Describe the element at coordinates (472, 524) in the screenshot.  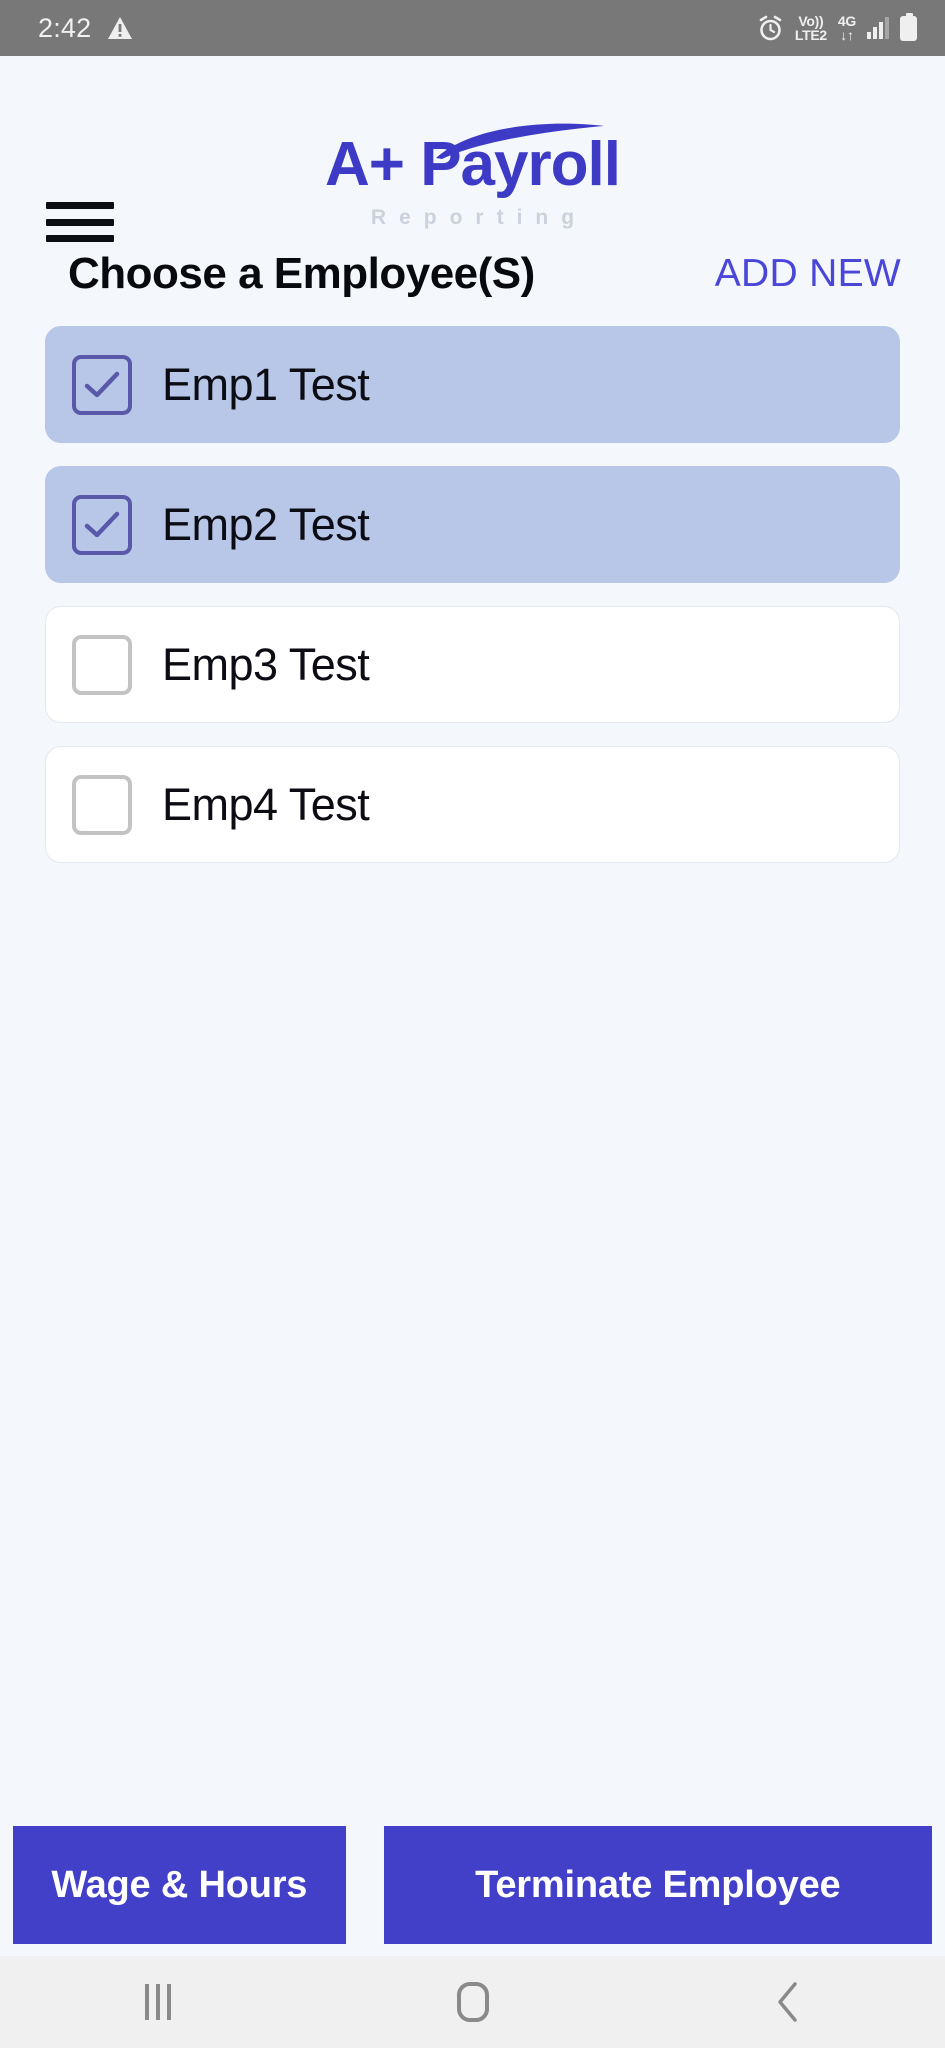
I see `list-item: Emp2 Test` at that location.